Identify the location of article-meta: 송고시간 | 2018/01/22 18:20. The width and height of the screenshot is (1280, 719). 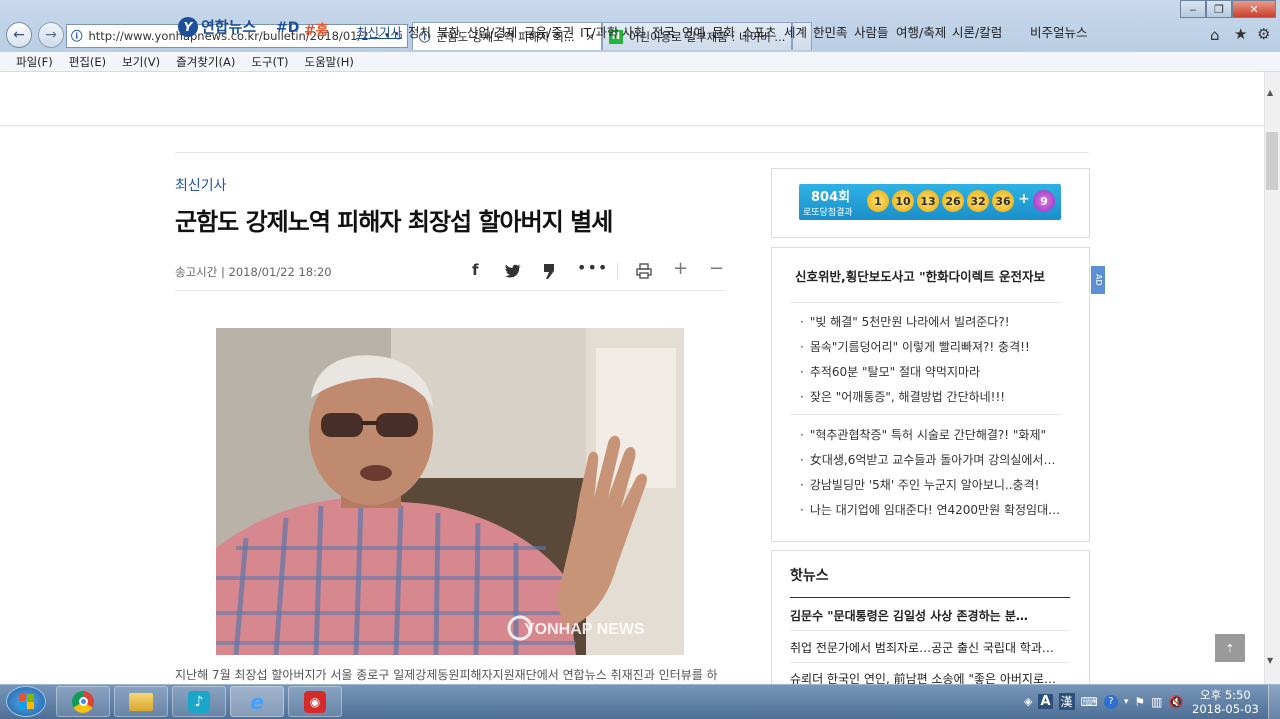
(253, 272).